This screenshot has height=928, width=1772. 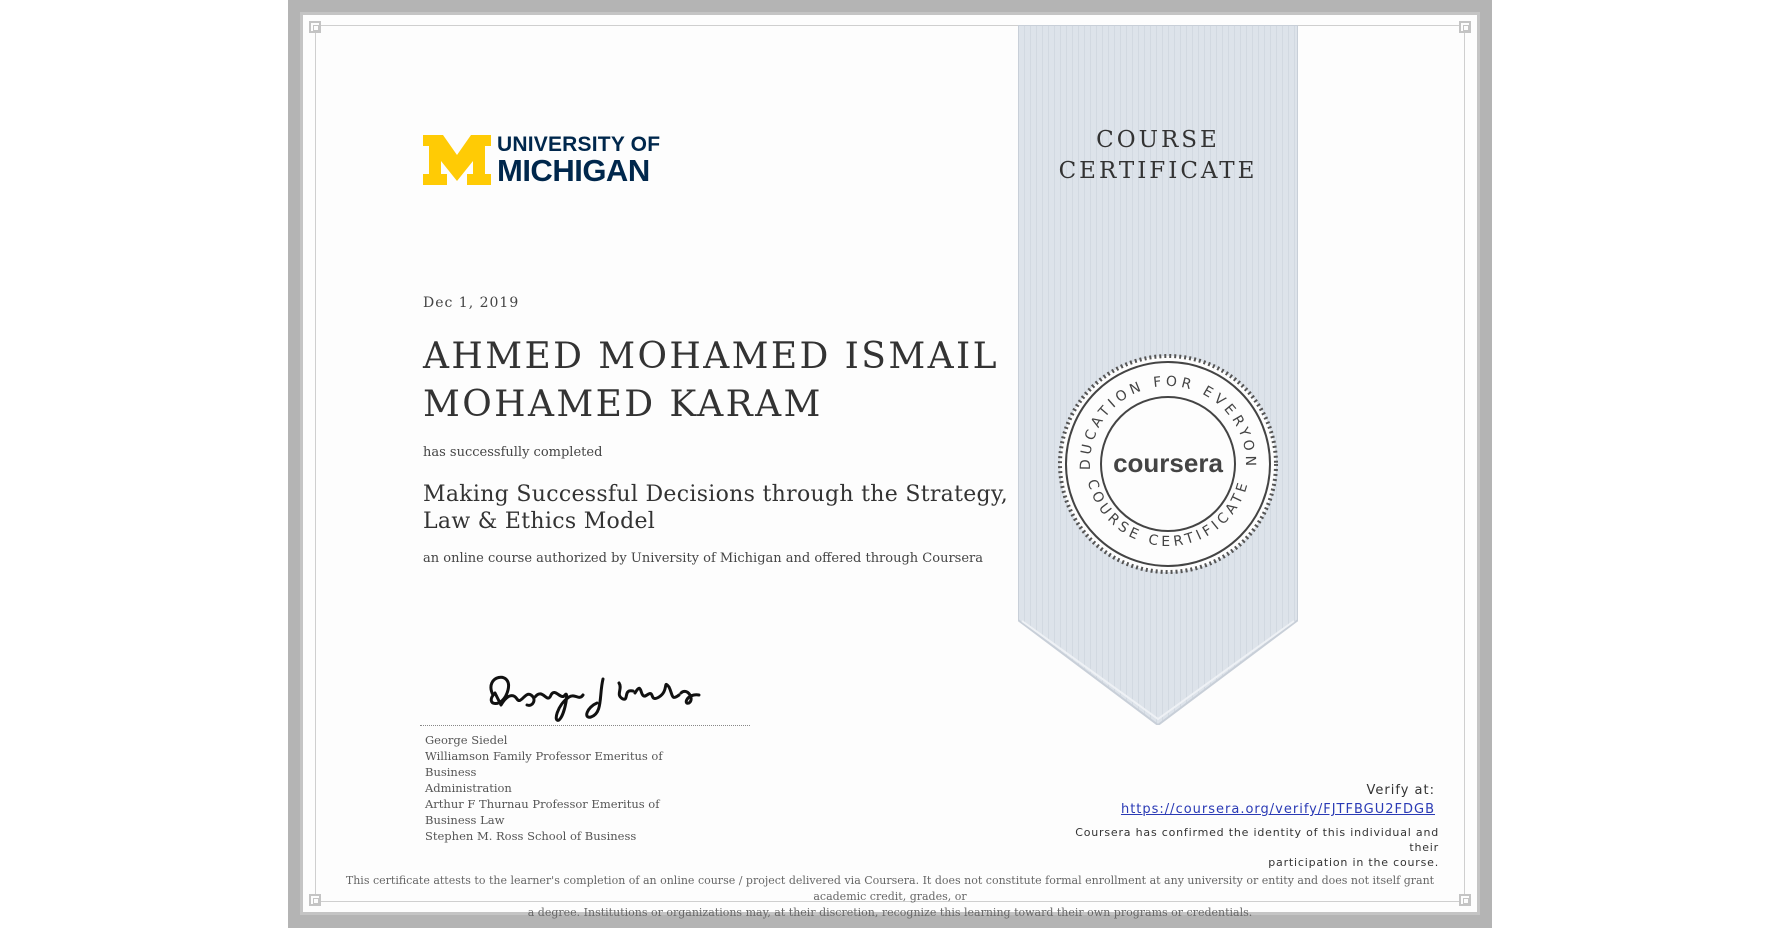 I want to click on logo-line2: MICHIGAN, so click(x=573, y=170).